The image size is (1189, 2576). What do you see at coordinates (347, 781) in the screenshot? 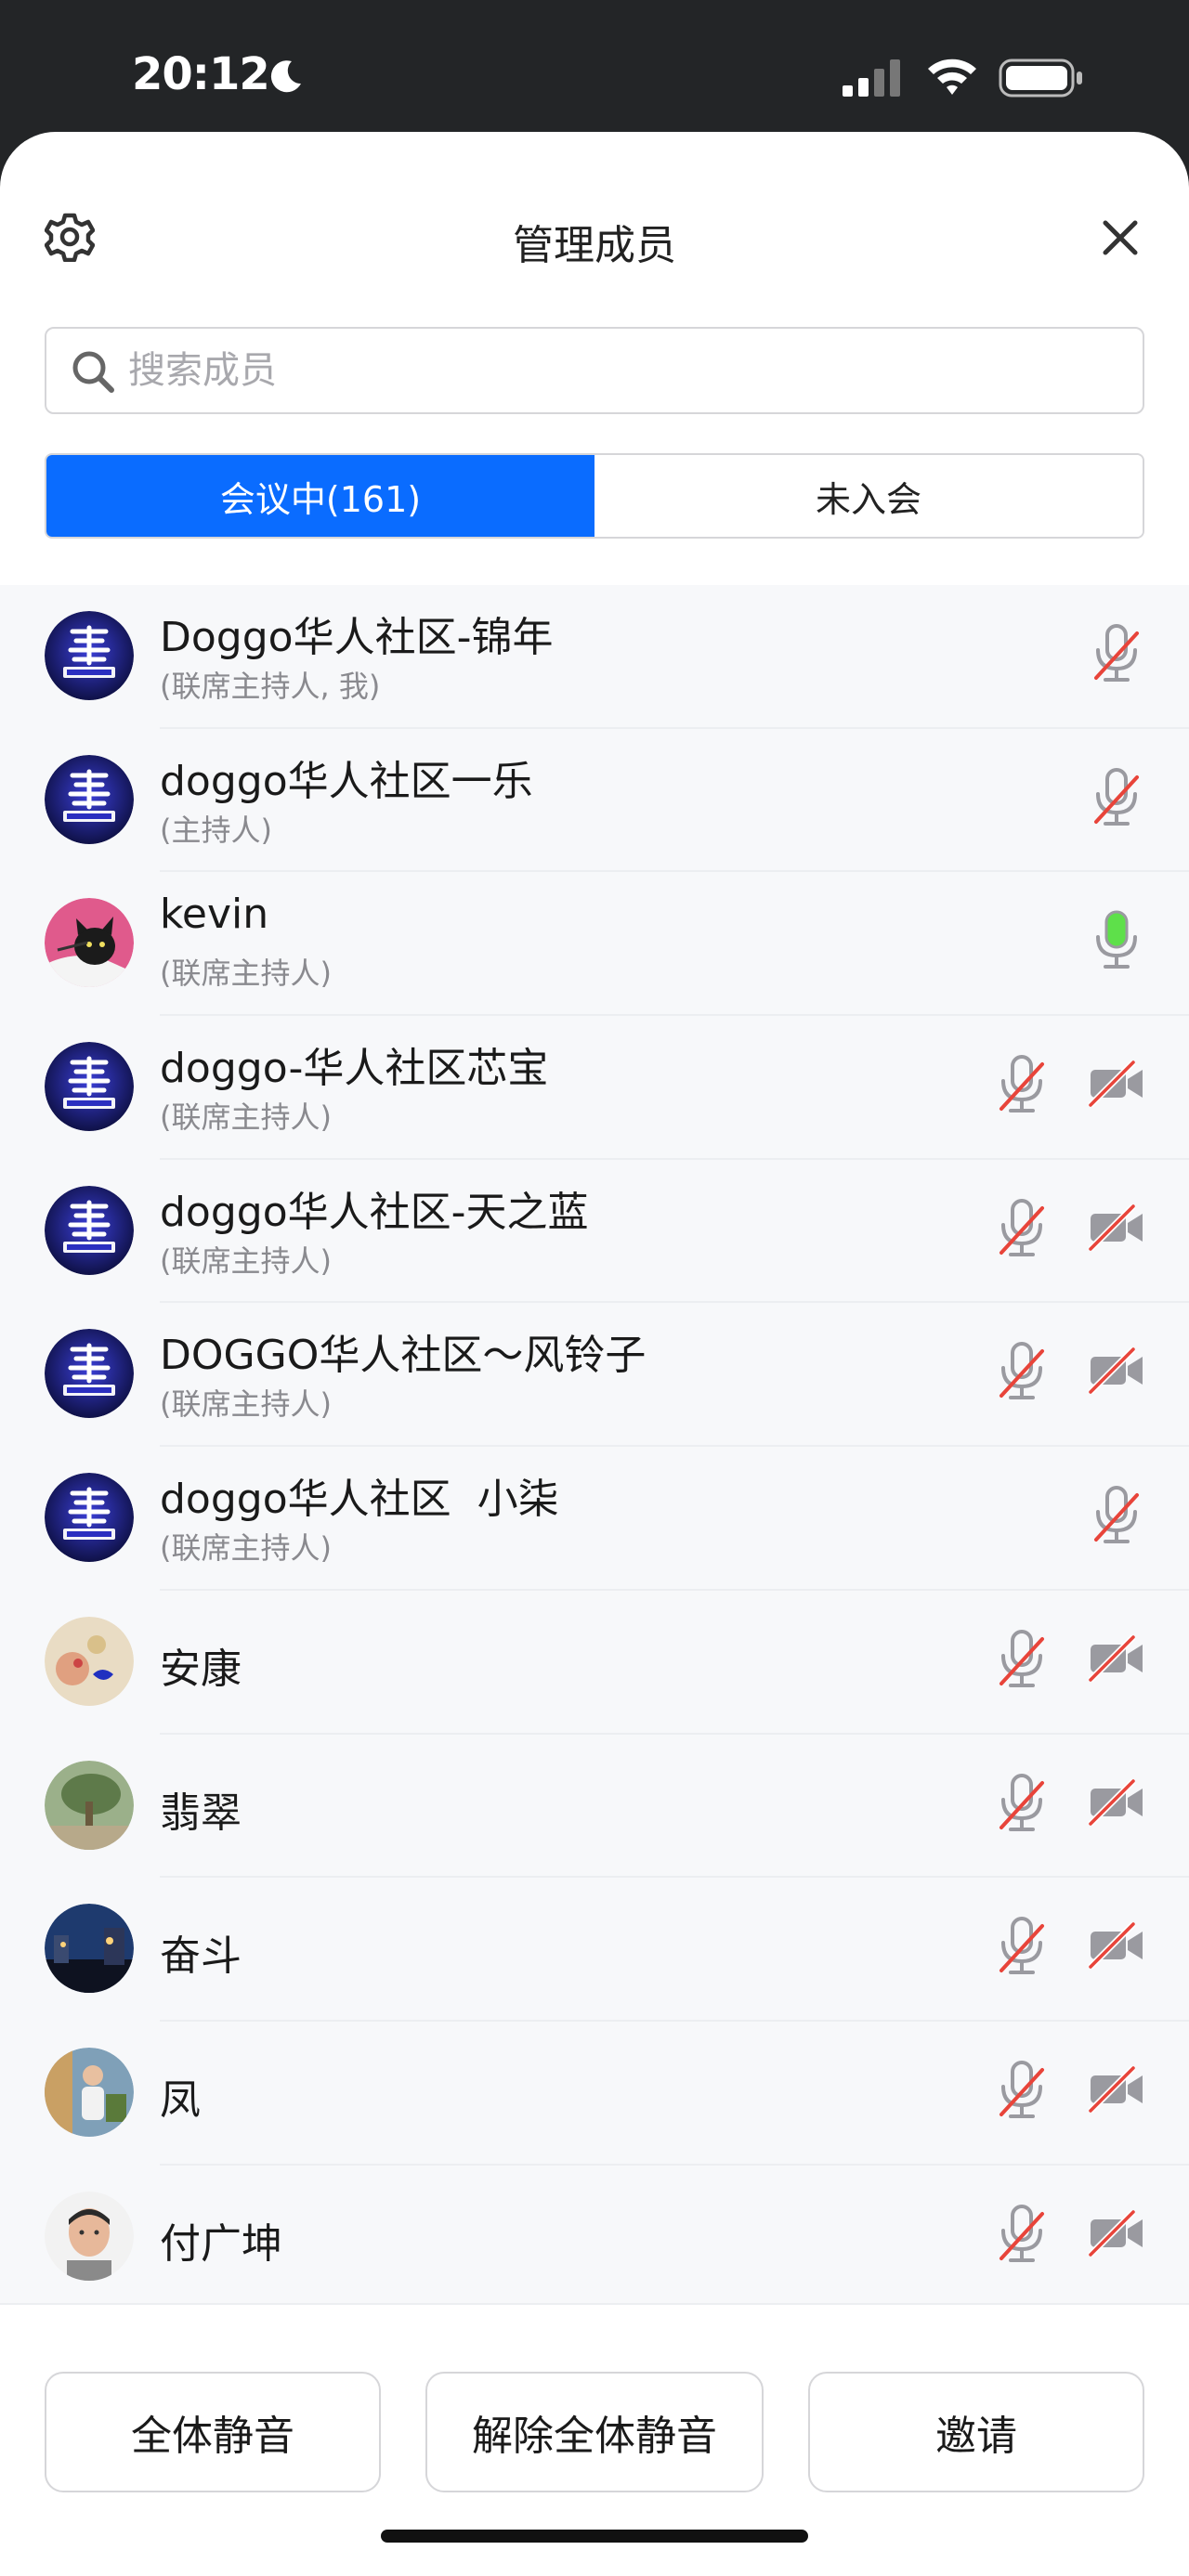
I see `member-name: doggo华人社区一乐` at bounding box center [347, 781].